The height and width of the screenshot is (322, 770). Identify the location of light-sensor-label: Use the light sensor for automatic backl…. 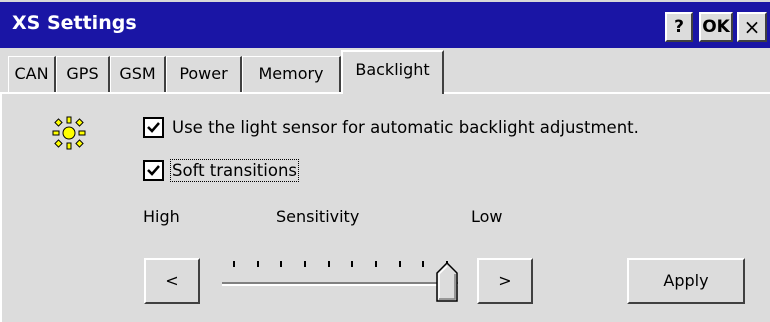
(405, 127).